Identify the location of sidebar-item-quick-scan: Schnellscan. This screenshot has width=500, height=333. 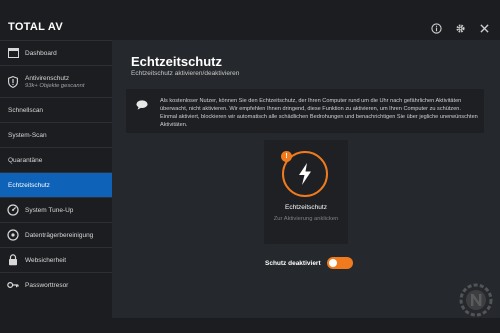
(56, 109).